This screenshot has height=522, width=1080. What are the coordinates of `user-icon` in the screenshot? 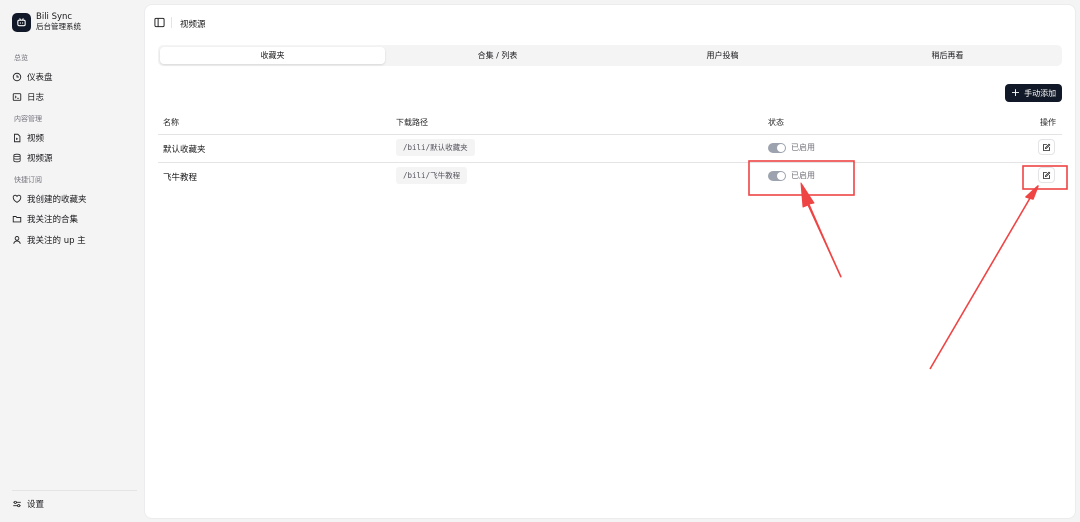 It's located at (17, 240).